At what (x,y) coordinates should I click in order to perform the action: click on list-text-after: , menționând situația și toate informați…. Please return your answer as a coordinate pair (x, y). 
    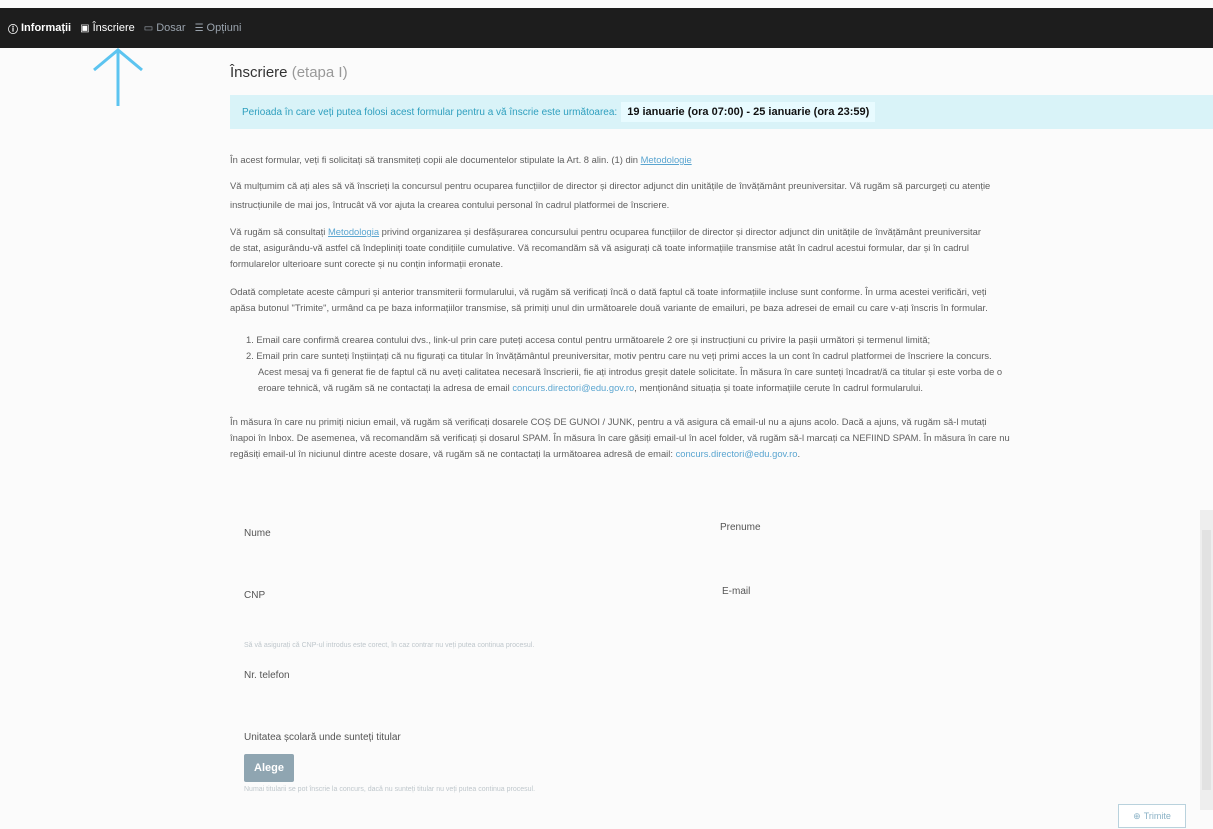
    Looking at the image, I should click on (778, 387).